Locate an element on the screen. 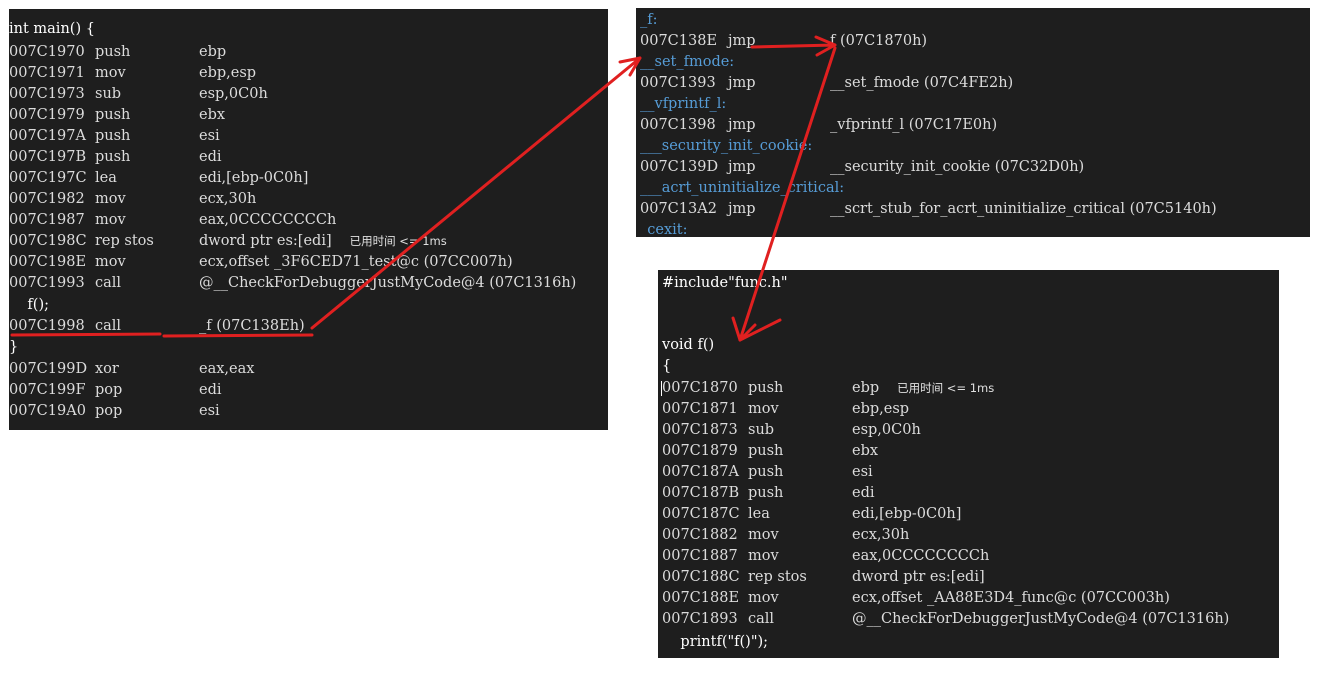 The width and height of the screenshot is (1332, 677). thunk-label: _cexit: is located at coordinates (664, 229).